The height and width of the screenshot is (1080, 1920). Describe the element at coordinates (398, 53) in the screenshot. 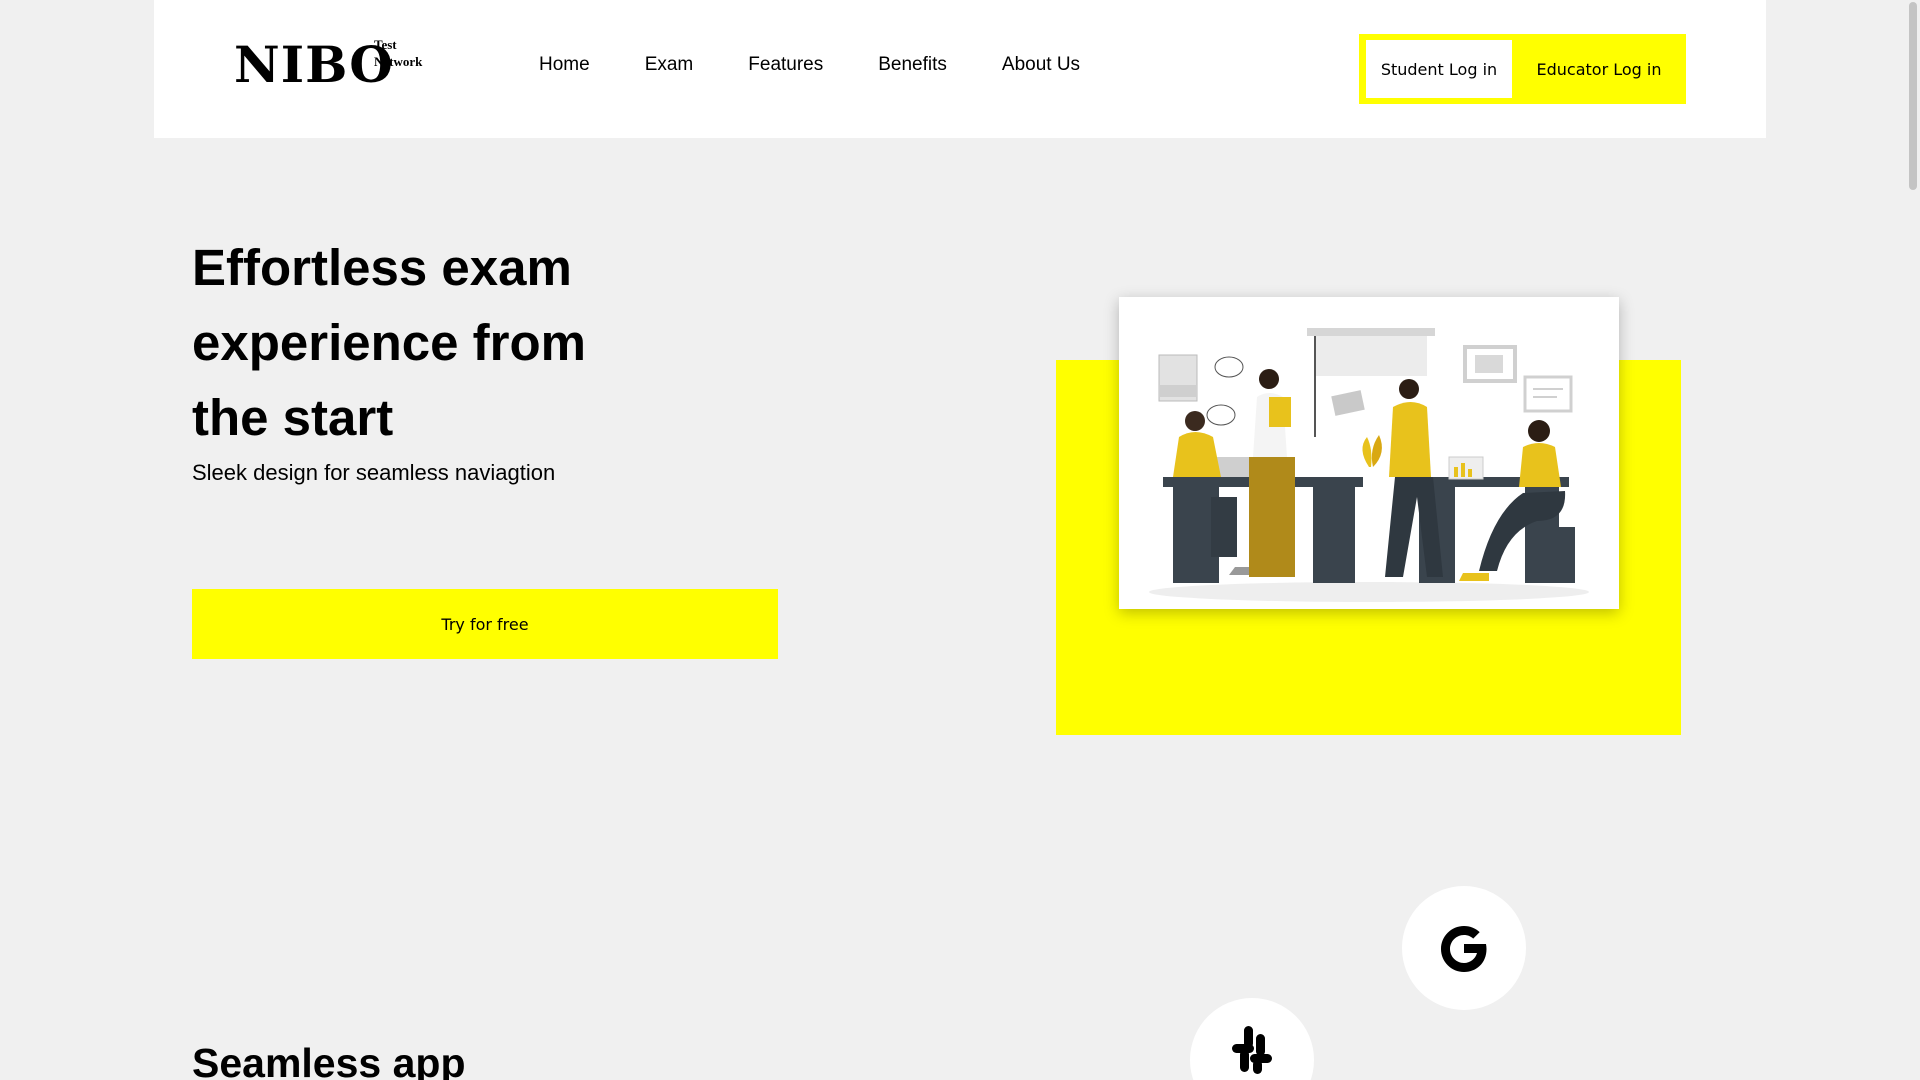

I see `logo-tagline: Test Network` at that location.